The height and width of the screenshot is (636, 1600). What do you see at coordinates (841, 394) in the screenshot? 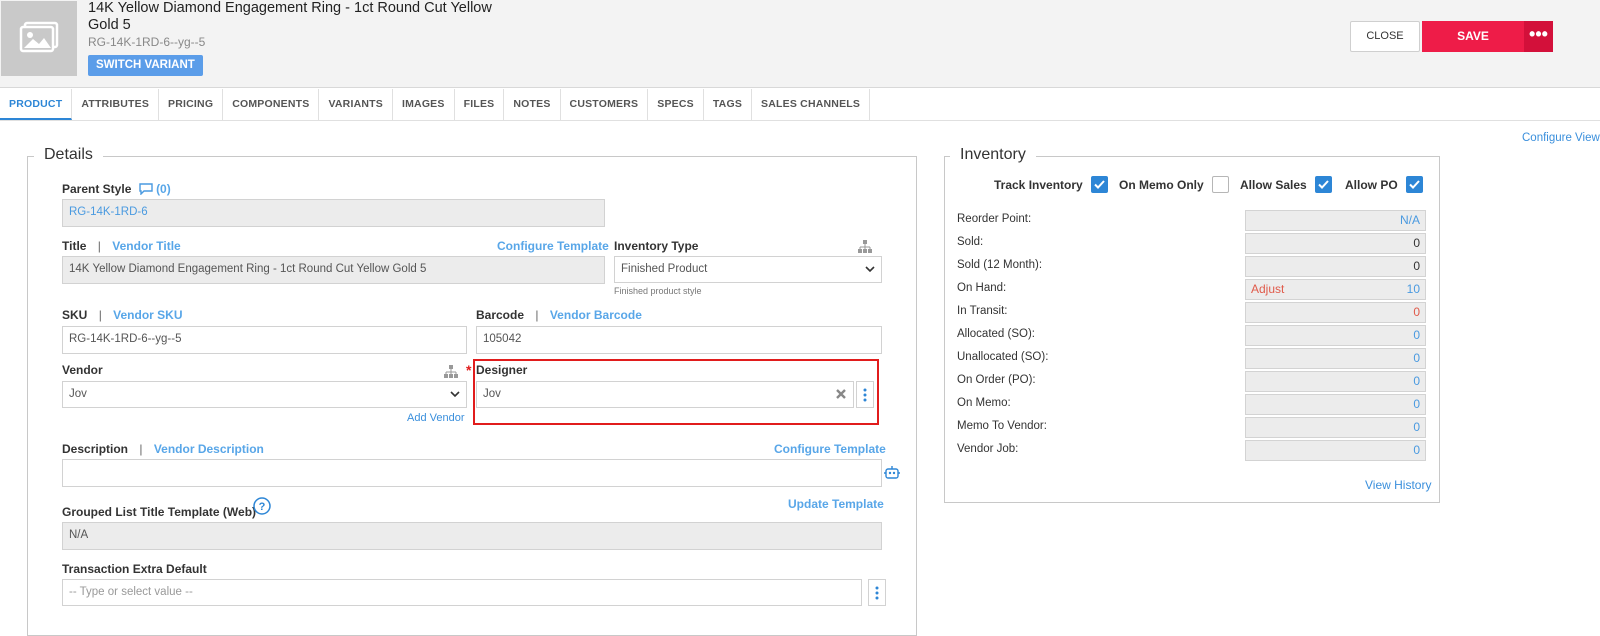
I see `clear-icon` at bounding box center [841, 394].